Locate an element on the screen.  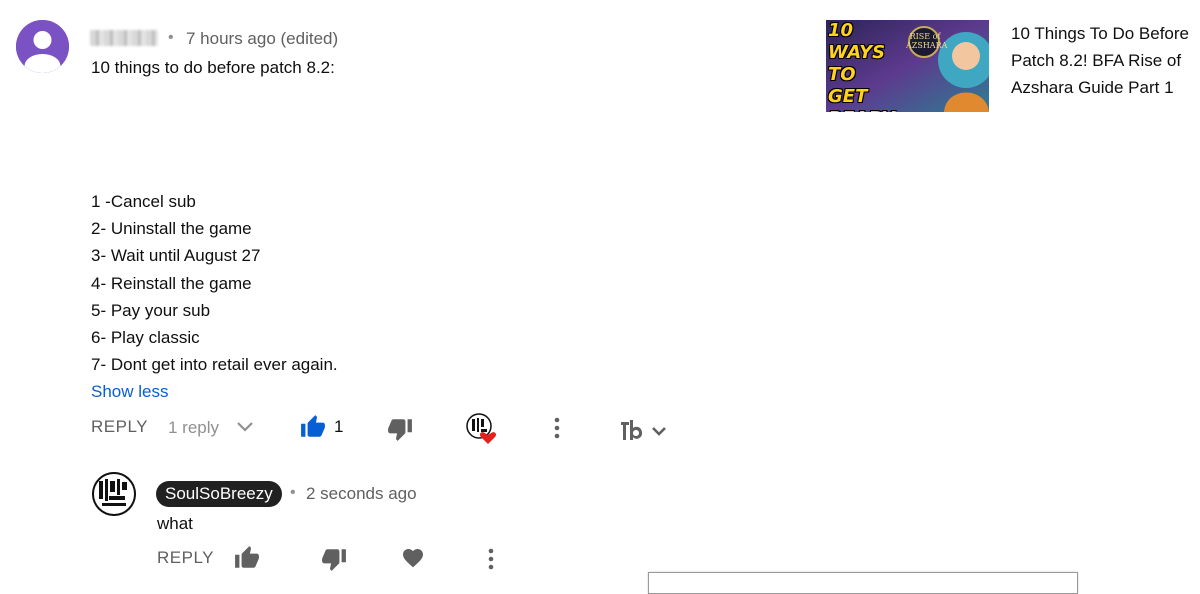
reply-timestamp: 2 seconds ago is located at coordinates (361, 494).